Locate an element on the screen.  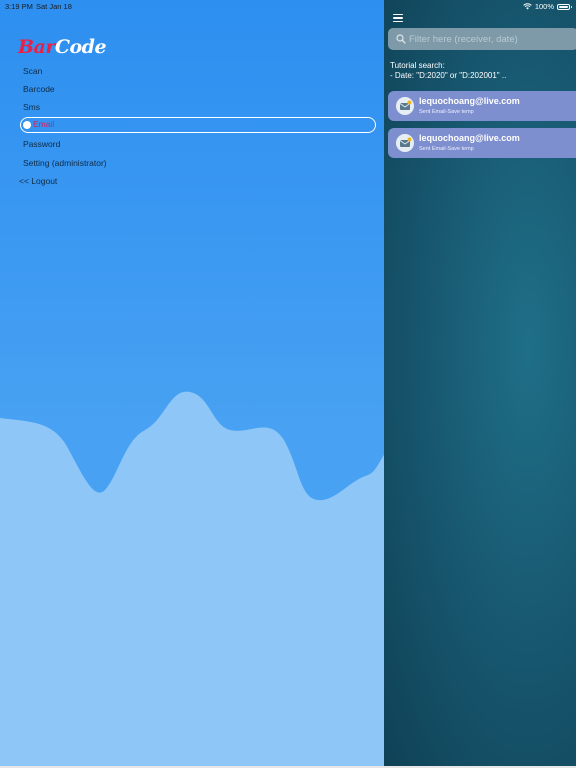
wifi-icon is located at coordinates (527, 6).